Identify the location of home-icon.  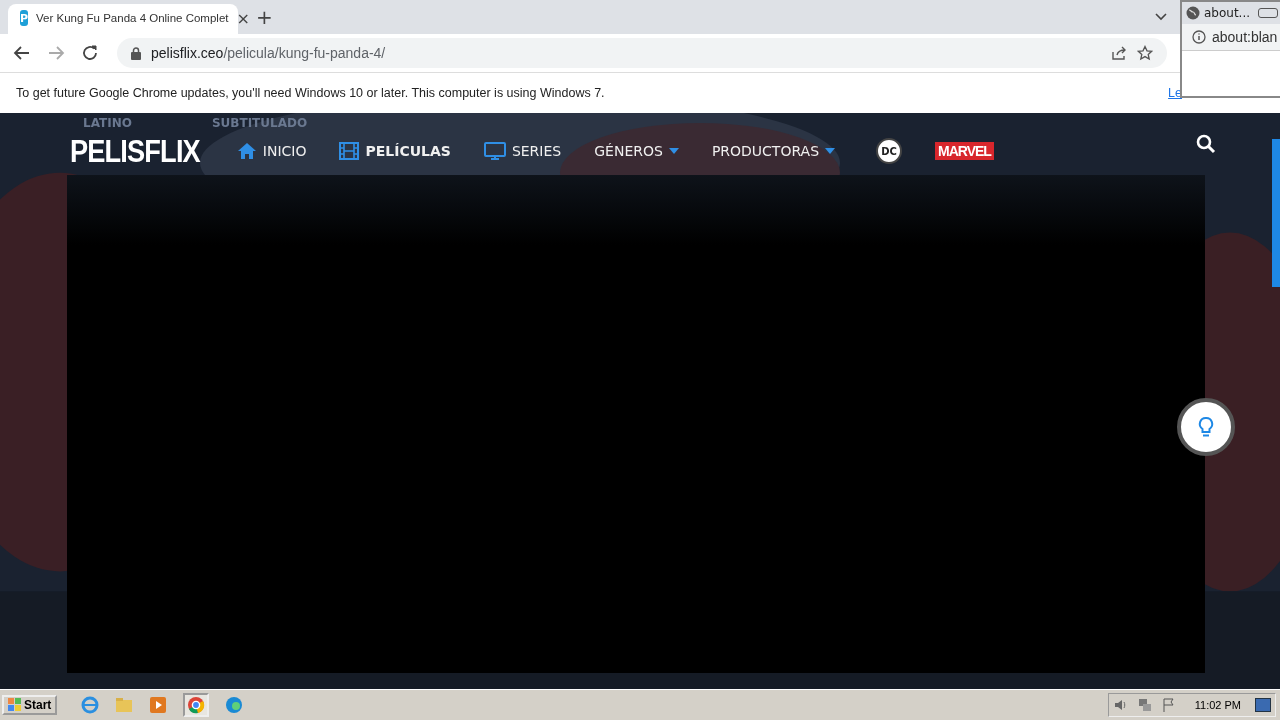
(246, 151).